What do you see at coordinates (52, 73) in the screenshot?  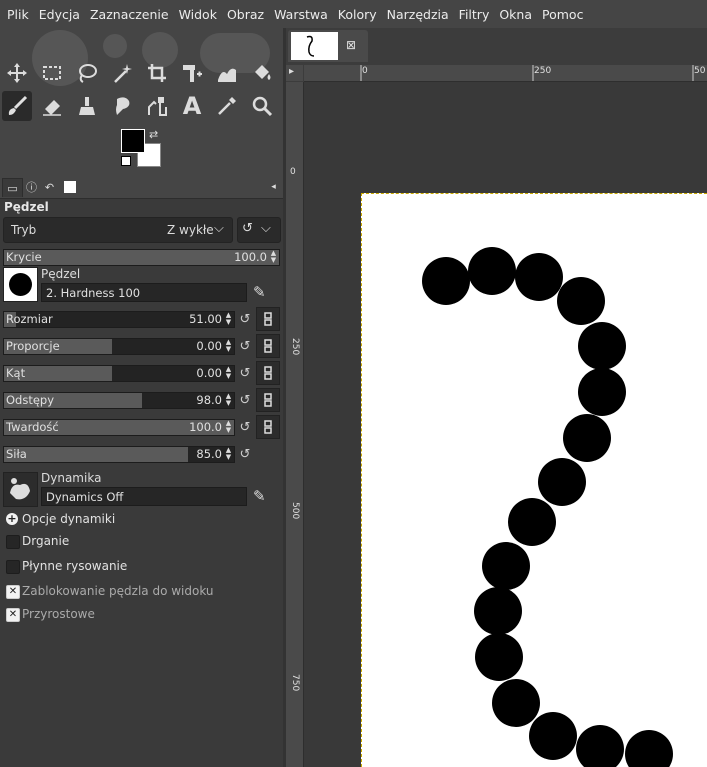 I see `rect-select-icon` at bounding box center [52, 73].